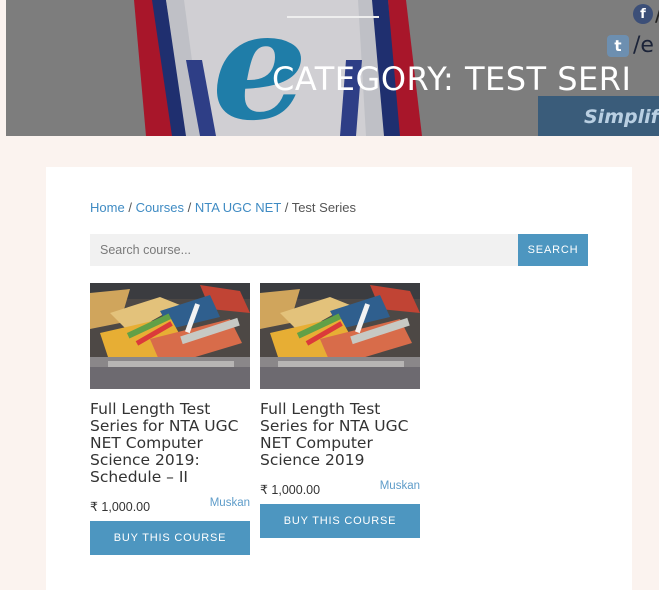 The width and height of the screenshot is (659, 590). Describe the element at coordinates (238, 207) in the screenshot. I see `breadcrumb-nta-ugc-net: NTA UGC NET` at that location.